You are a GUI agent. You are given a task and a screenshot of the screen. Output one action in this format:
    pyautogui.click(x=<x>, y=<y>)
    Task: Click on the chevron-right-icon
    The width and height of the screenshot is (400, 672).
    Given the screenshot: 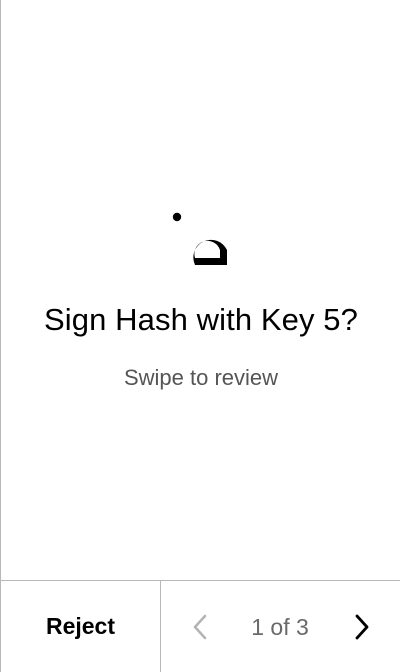 What is the action you would take?
    pyautogui.click(x=362, y=627)
    